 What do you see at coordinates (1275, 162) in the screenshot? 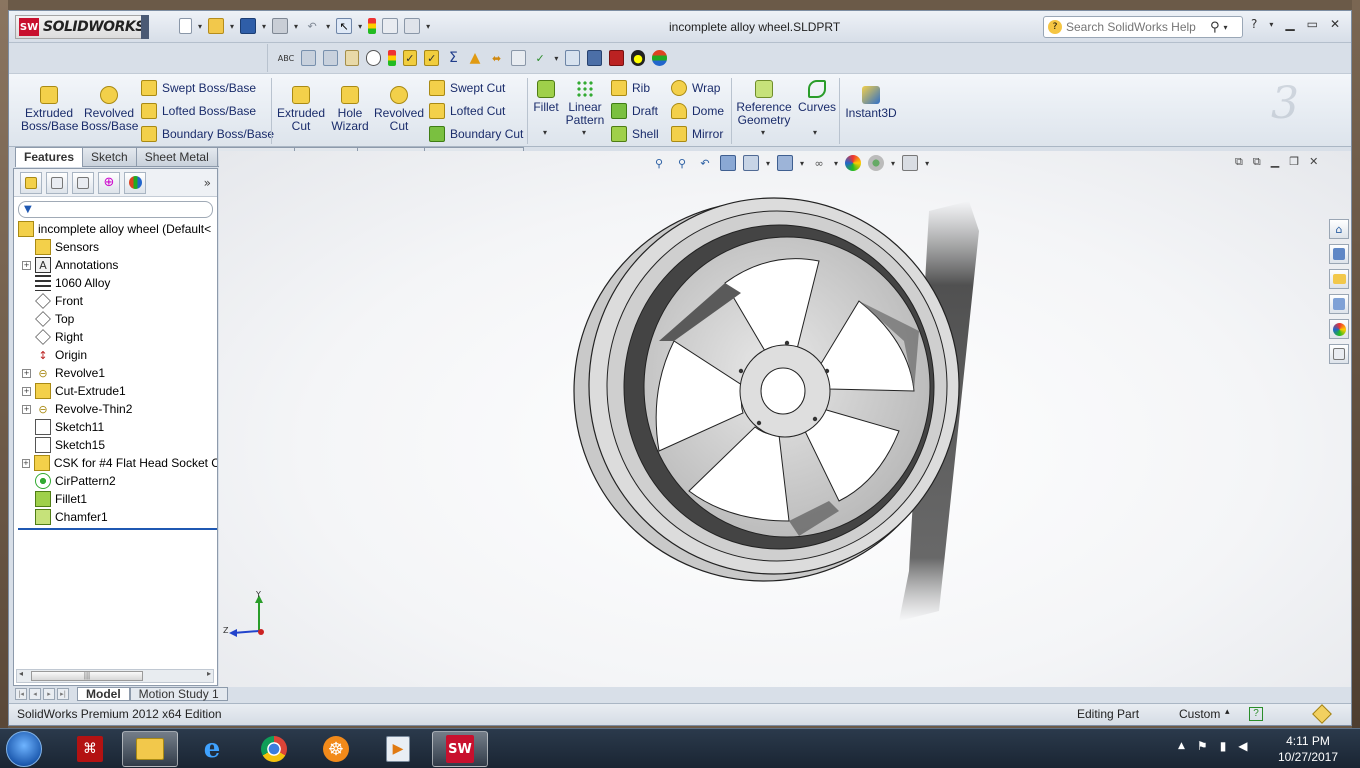
I see `viewport-minimize-button: ▁` at bounding box center [1275, 162].